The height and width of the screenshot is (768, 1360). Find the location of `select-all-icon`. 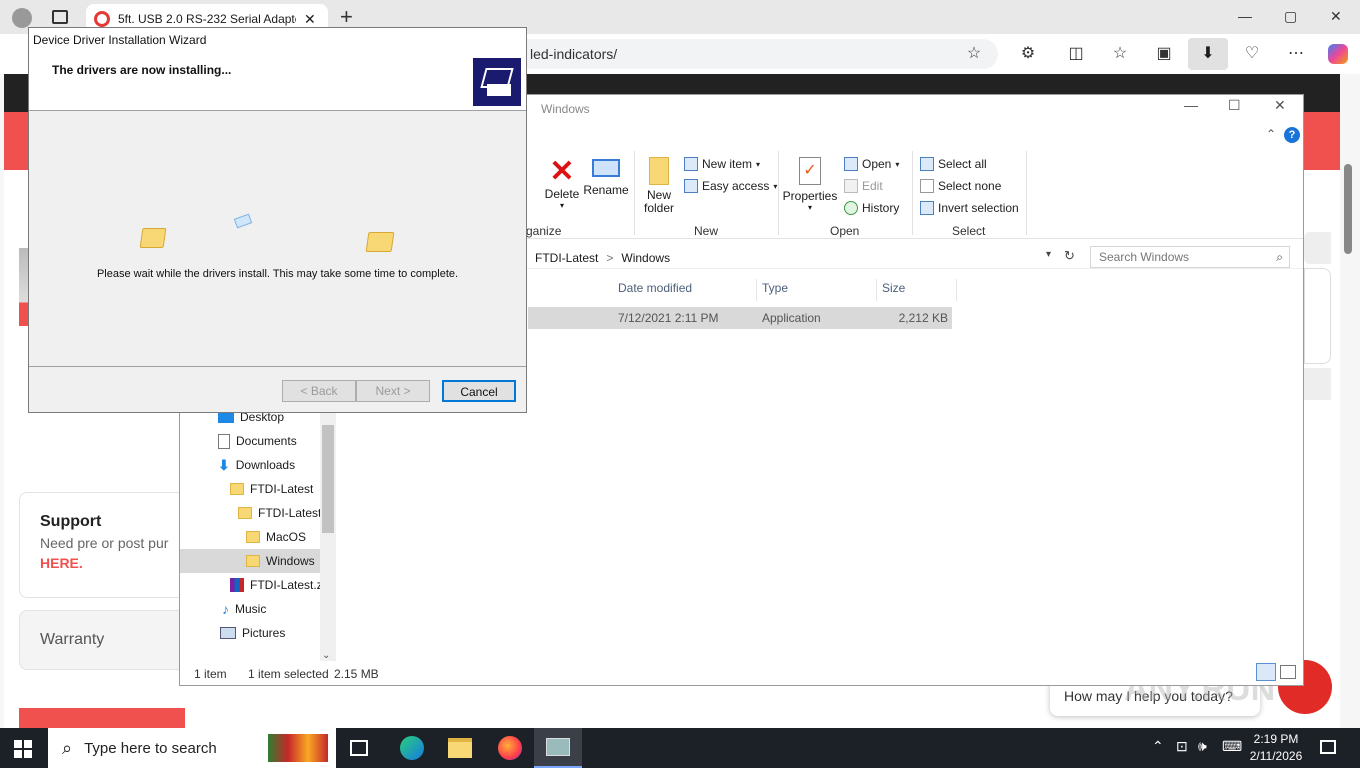

select-all-icon is located at coordinates (927, 164).